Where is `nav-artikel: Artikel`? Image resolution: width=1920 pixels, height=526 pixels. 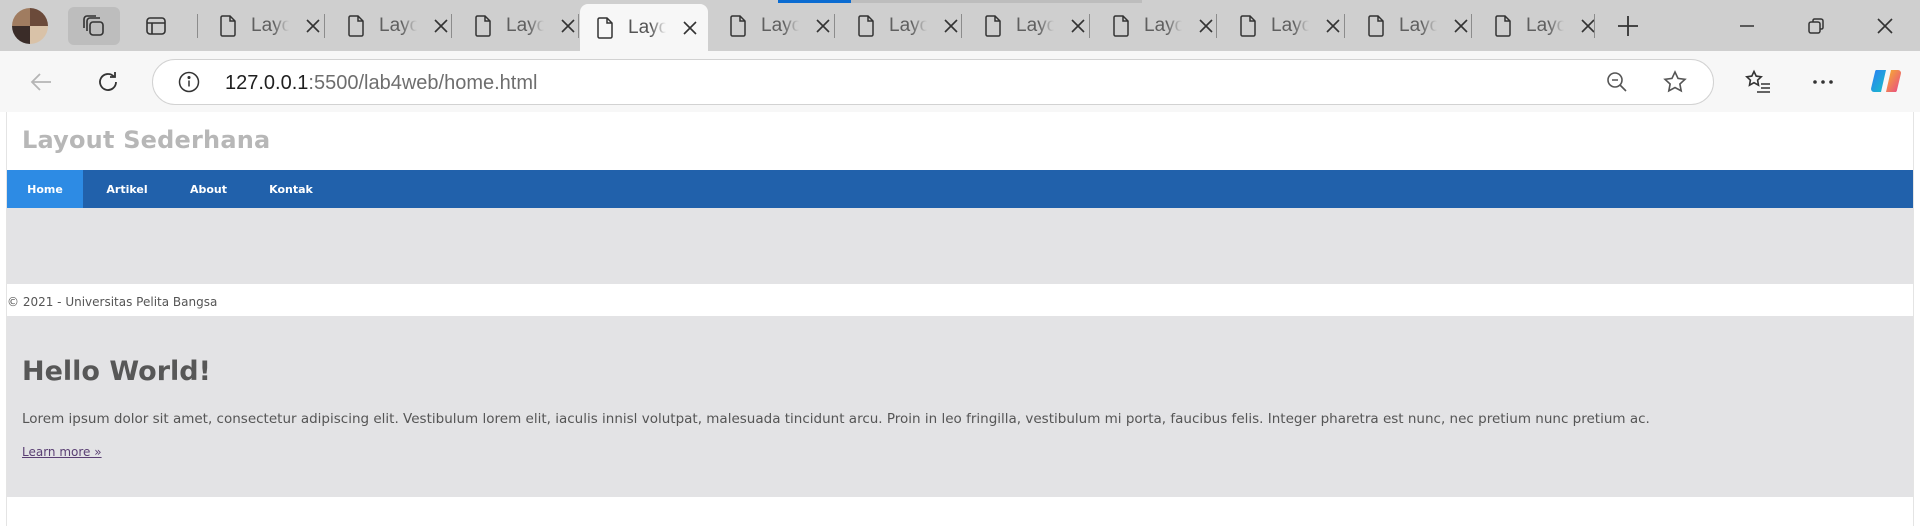
nav-artikel: Artikel is located at coordinates (127, 189).